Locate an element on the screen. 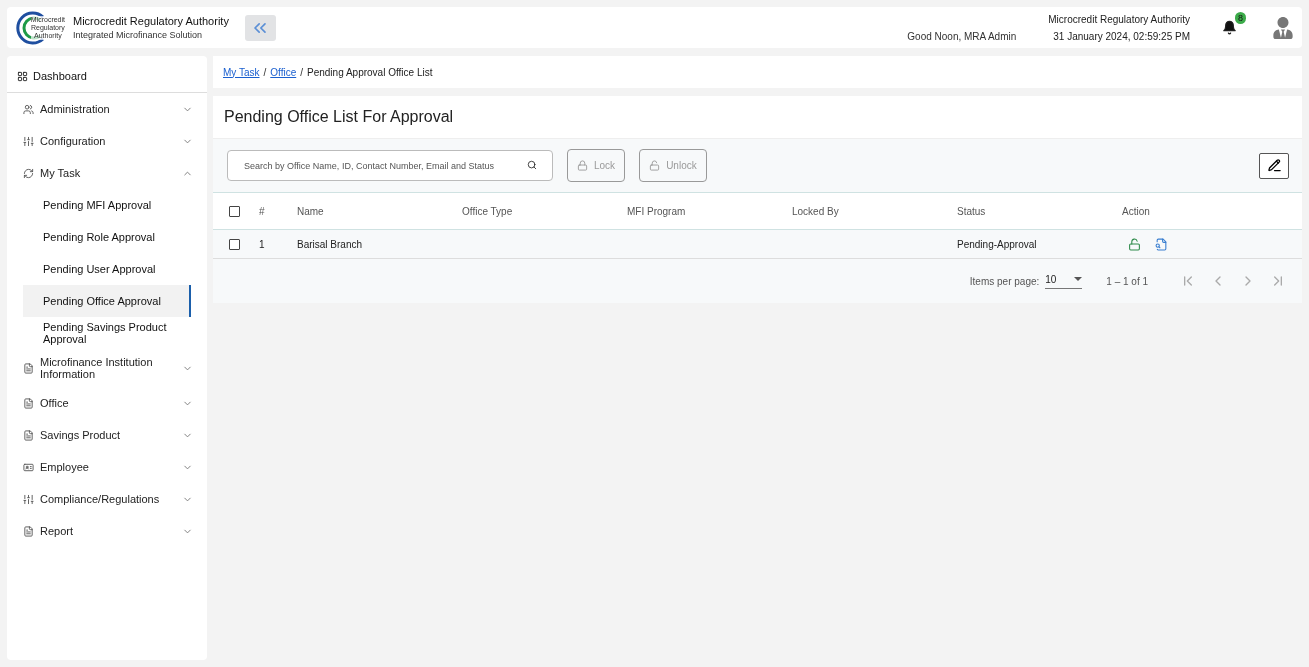 The image size is (1309, 667). breadcrumb-link: My Task is located at coordinates (241, 72).